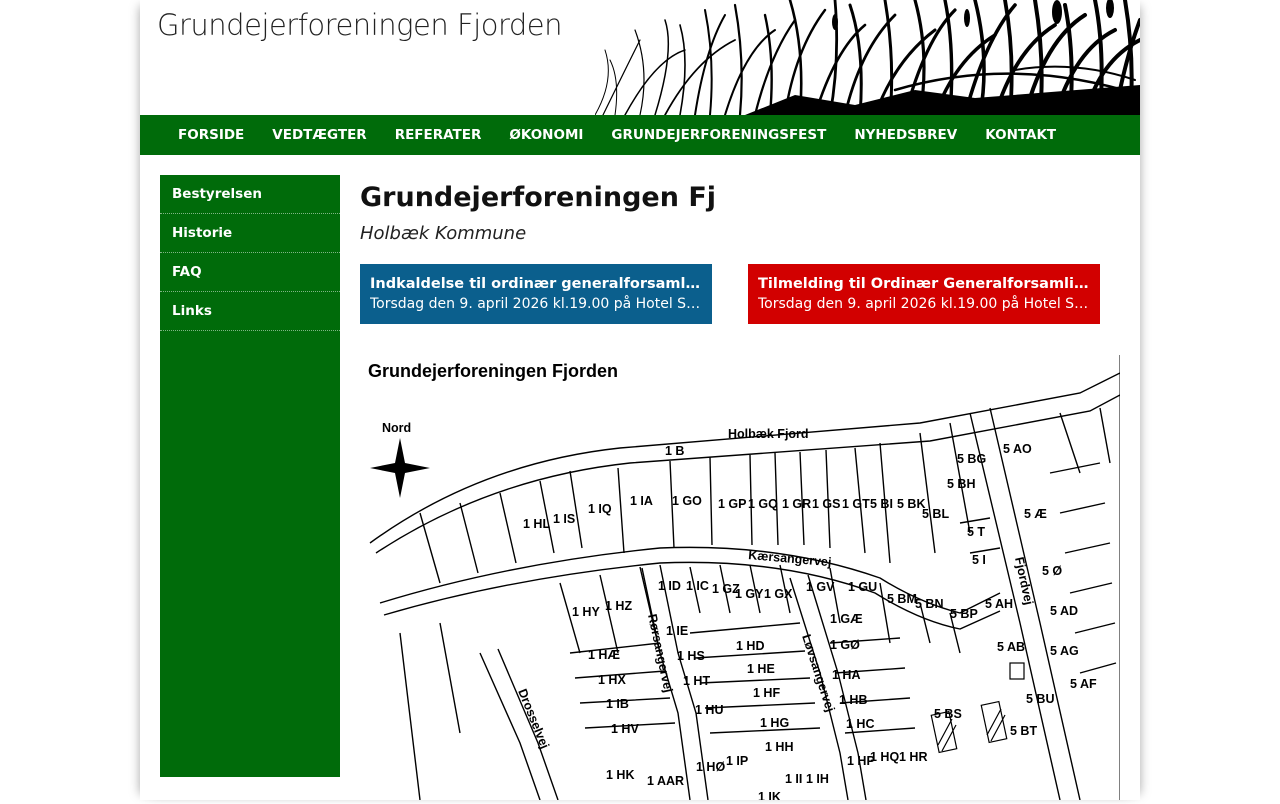 This screenshot has height=804, width=1280. What do you see at coordinates (250, 233) in the screenshot?
I see `sidebar-item-historie: Historie` at bounding box center [250, 233].